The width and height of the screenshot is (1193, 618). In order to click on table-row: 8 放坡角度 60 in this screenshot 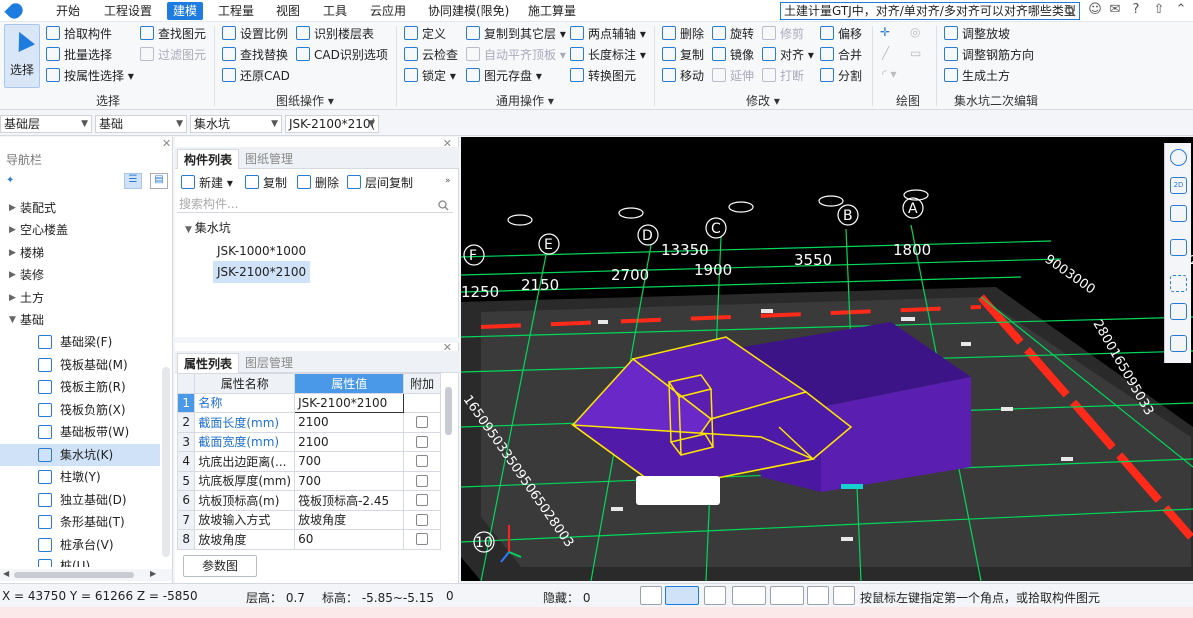, I will do `click(308, 539)`.